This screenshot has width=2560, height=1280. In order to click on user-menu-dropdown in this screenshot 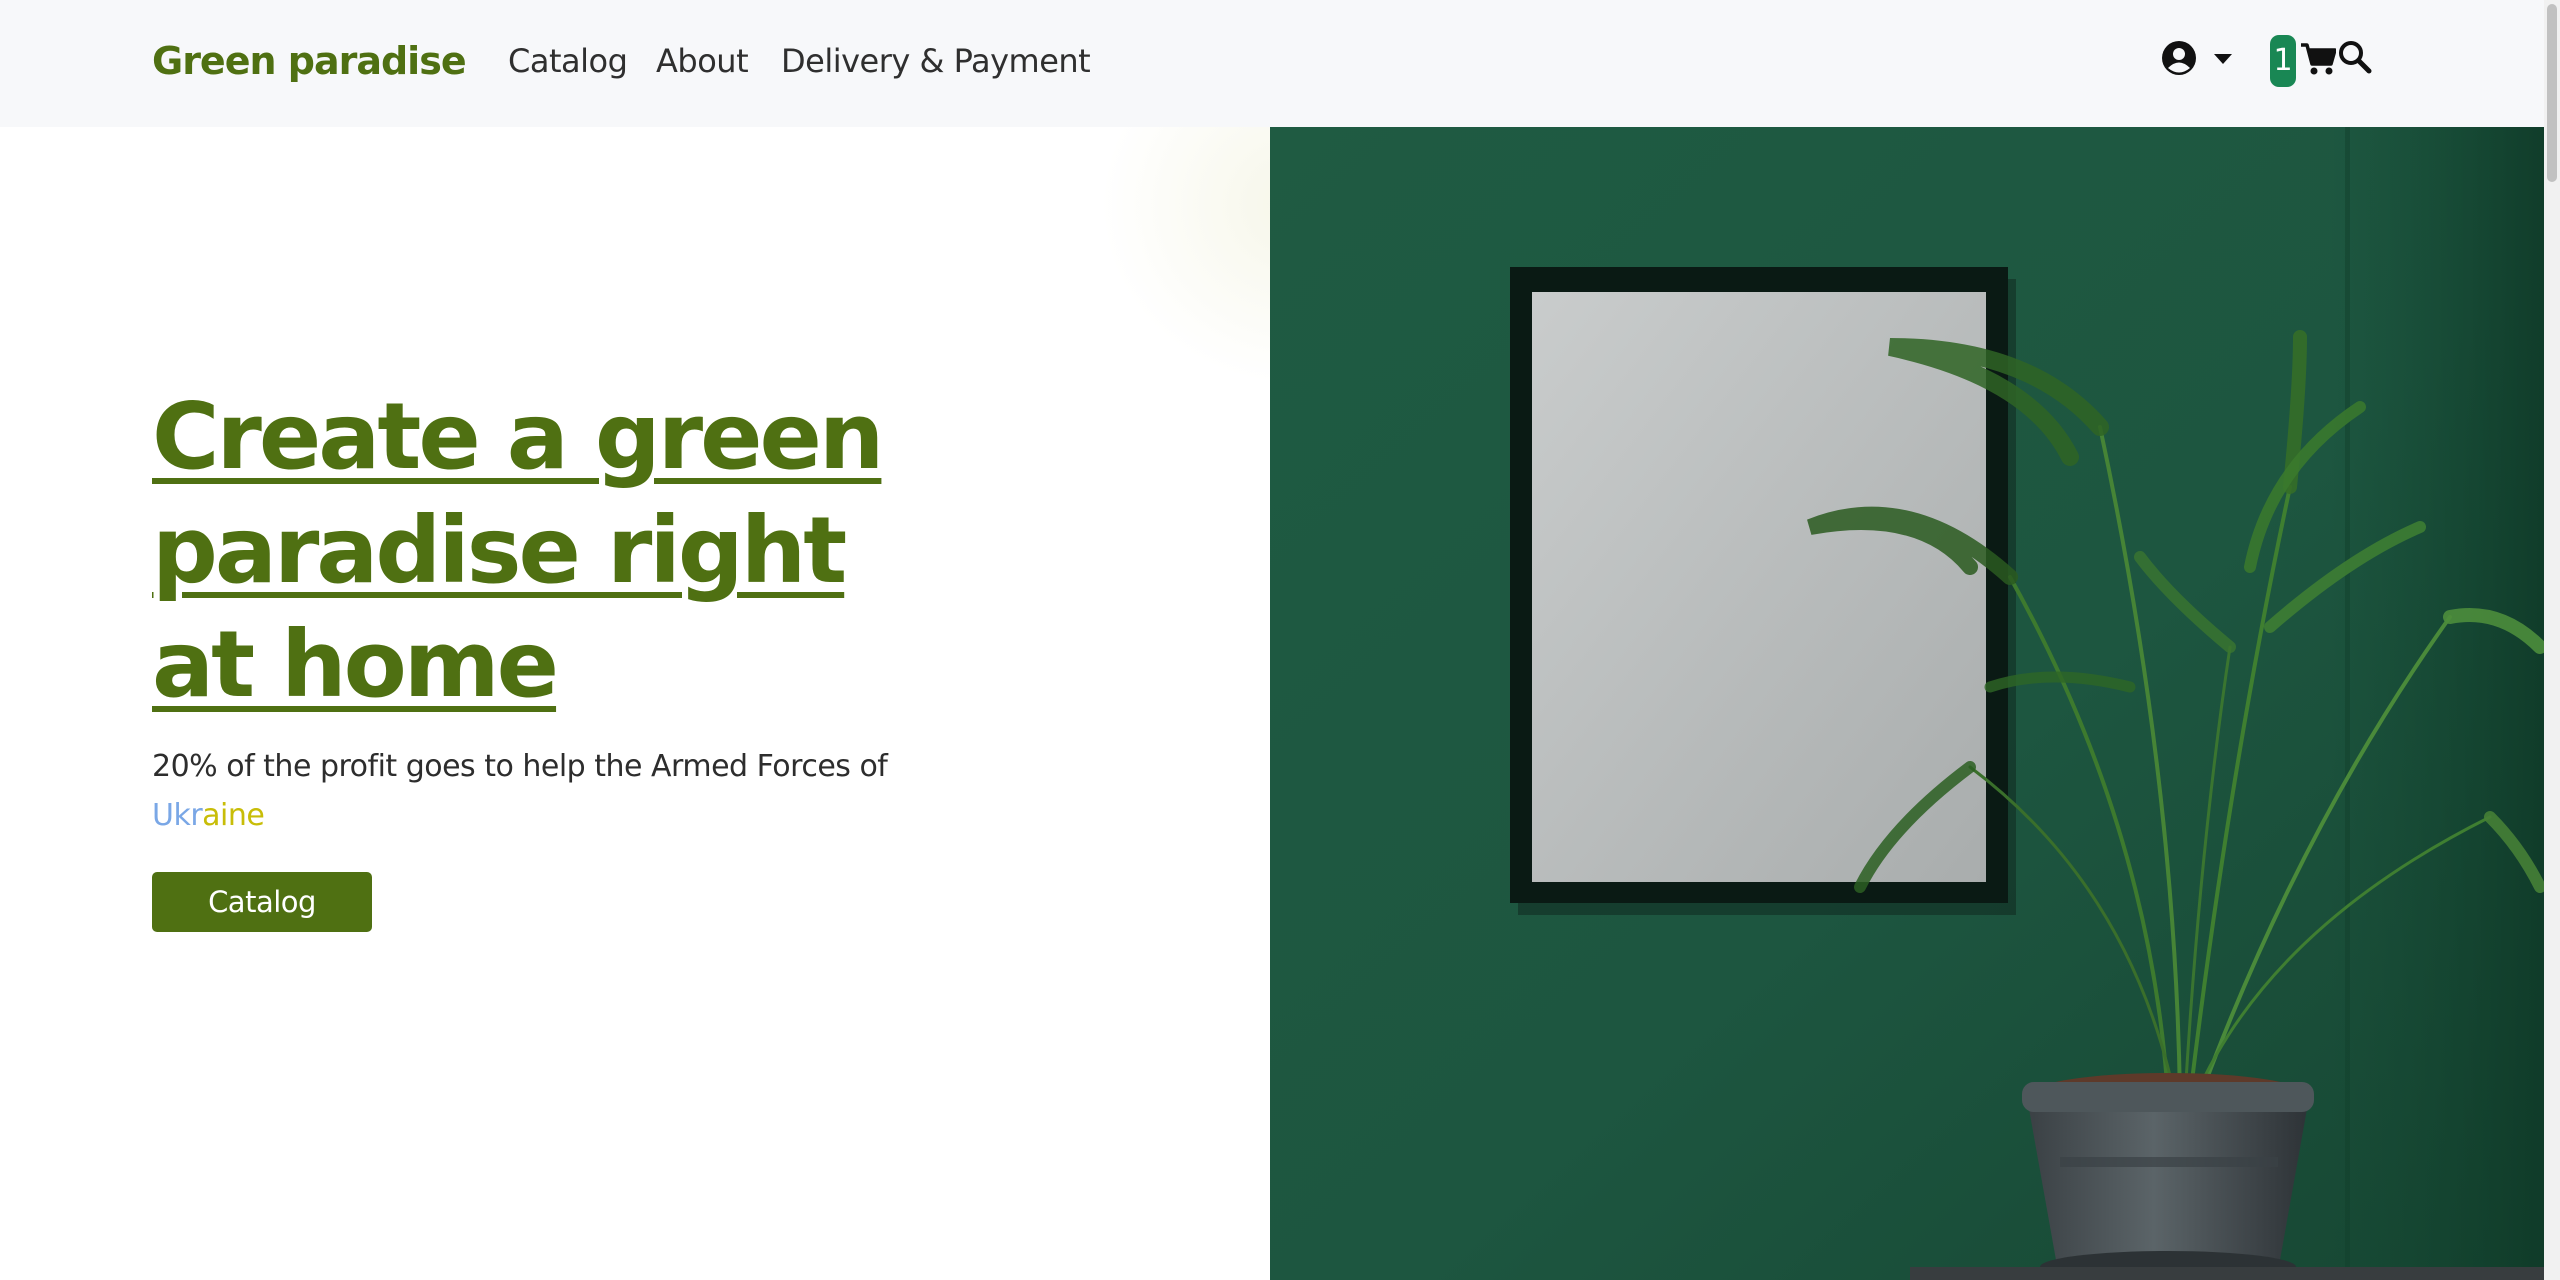, I will do `click(2198, 59)`.